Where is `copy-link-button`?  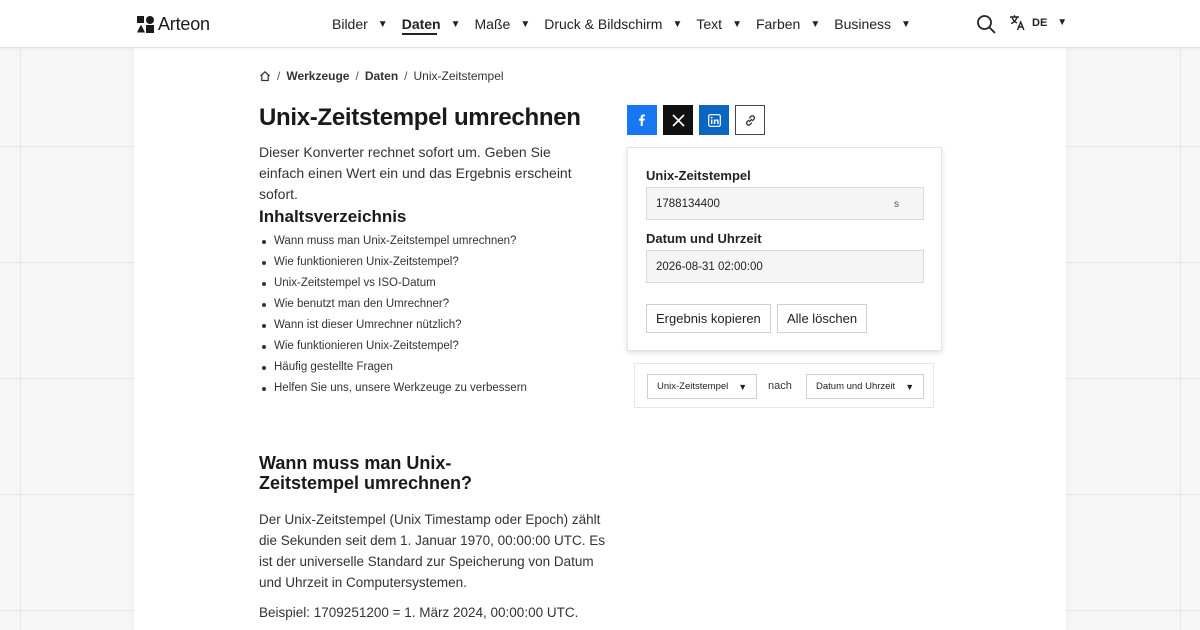 copy-link-button is located at coordinates (750, 120).